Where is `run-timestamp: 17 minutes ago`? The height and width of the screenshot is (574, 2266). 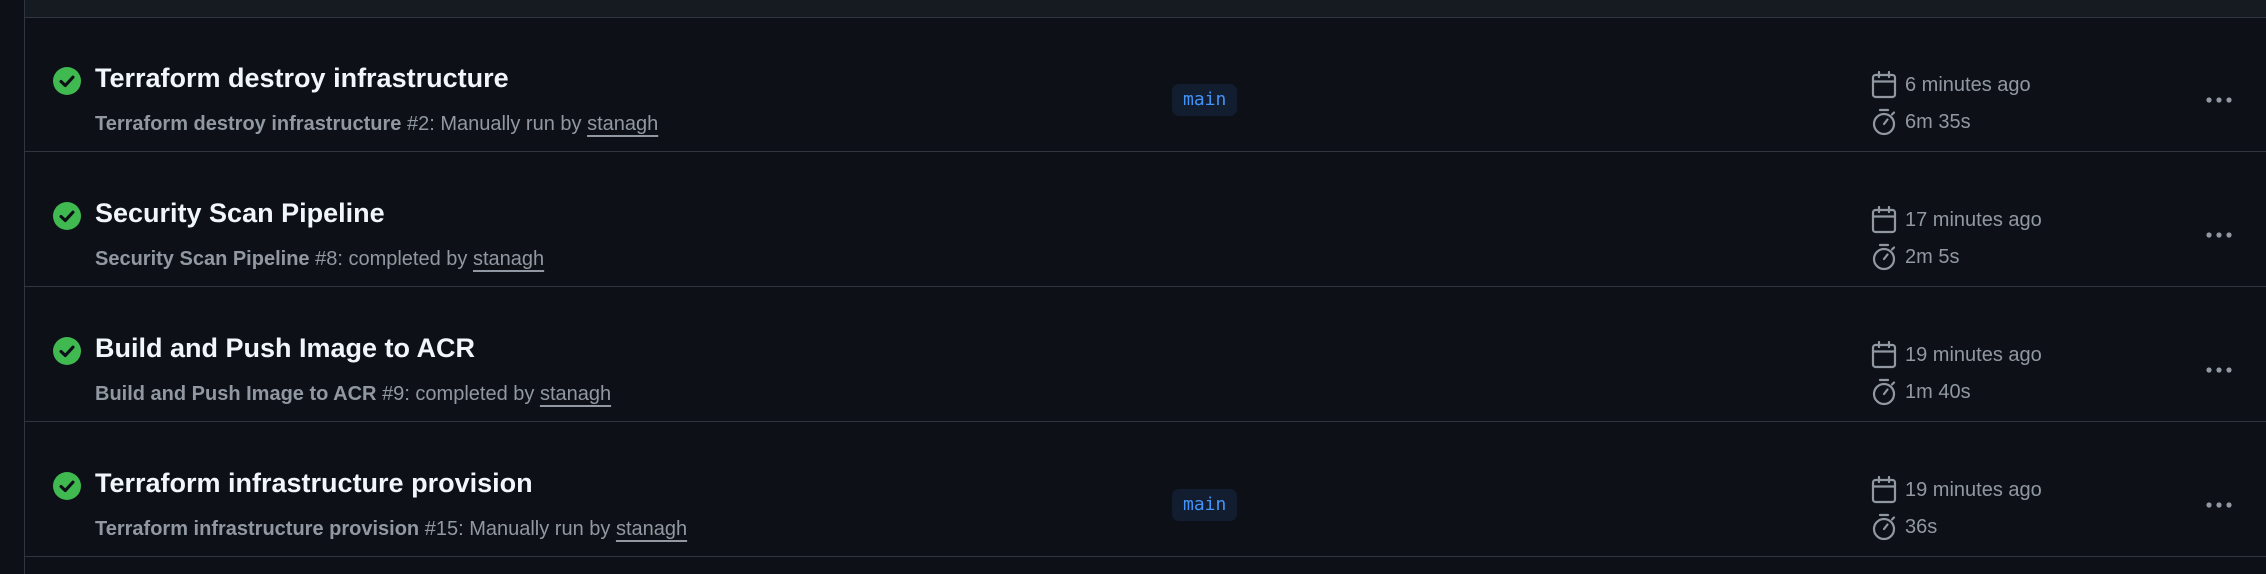 run-timestamp: 17 minutes ago is located at coordinates (1956, 220).